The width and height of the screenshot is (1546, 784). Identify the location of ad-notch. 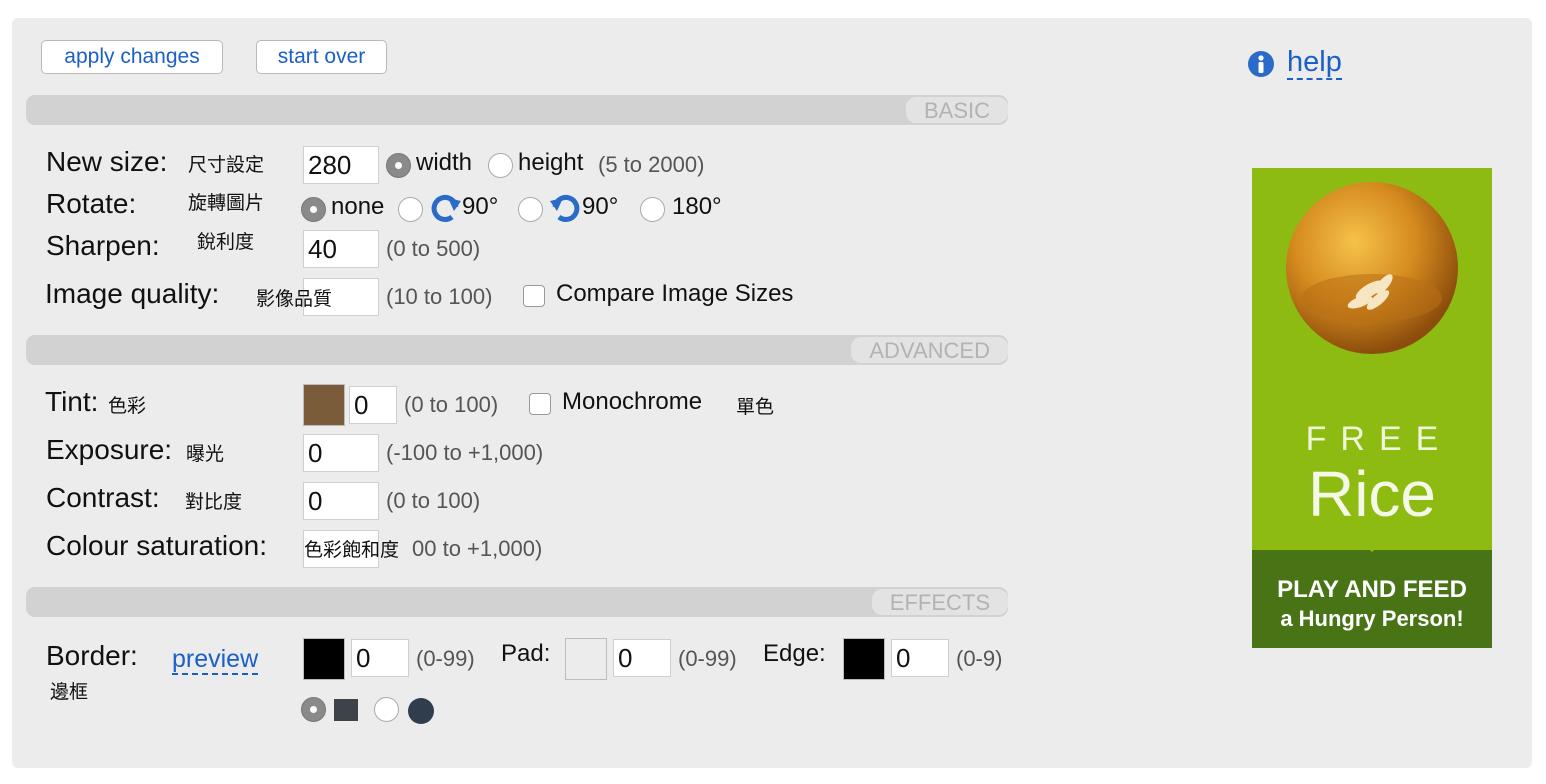
(1372, 545).